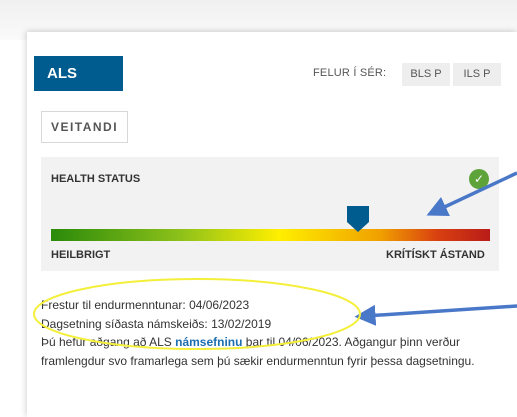 The image size is (517, 417). What do you see at coordinates (435, 315) in the screenshot?
I see `annotation-arrow-info` at bounding box center [435, 315].